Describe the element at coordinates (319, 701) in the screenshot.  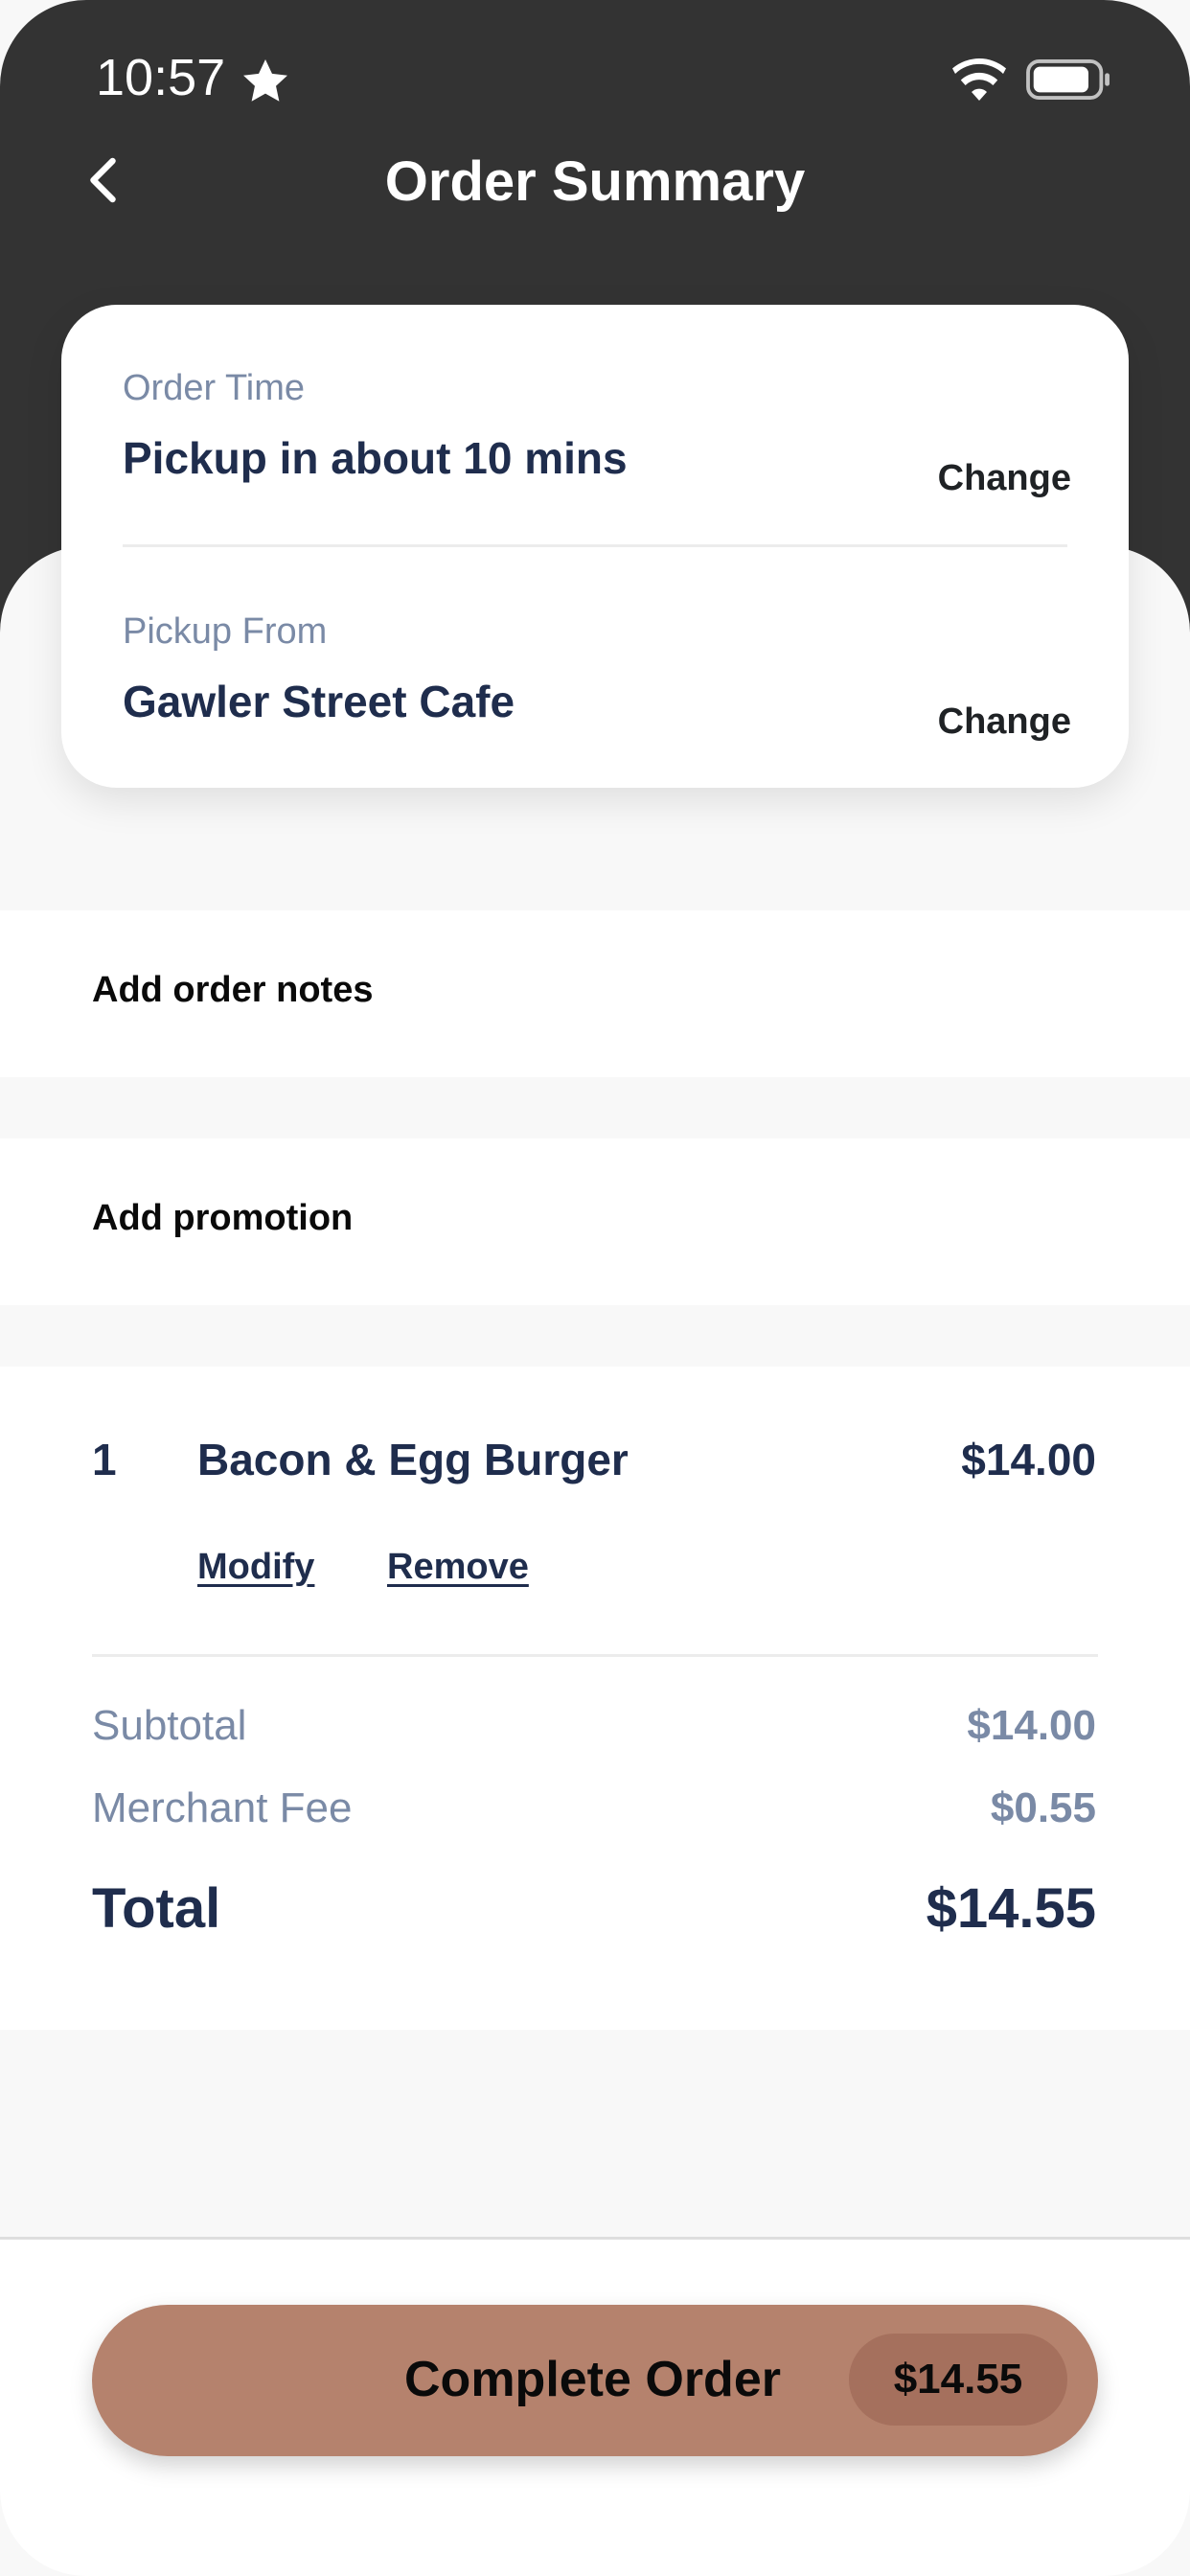
I see `pickup-from-value: Gawler Street Cafe` at that location.